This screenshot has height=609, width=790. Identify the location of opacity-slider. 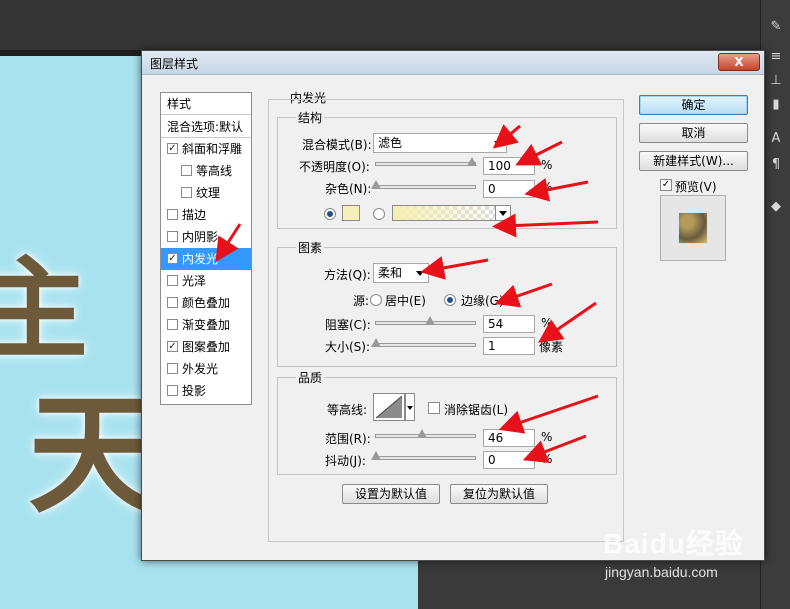
(426, 161).